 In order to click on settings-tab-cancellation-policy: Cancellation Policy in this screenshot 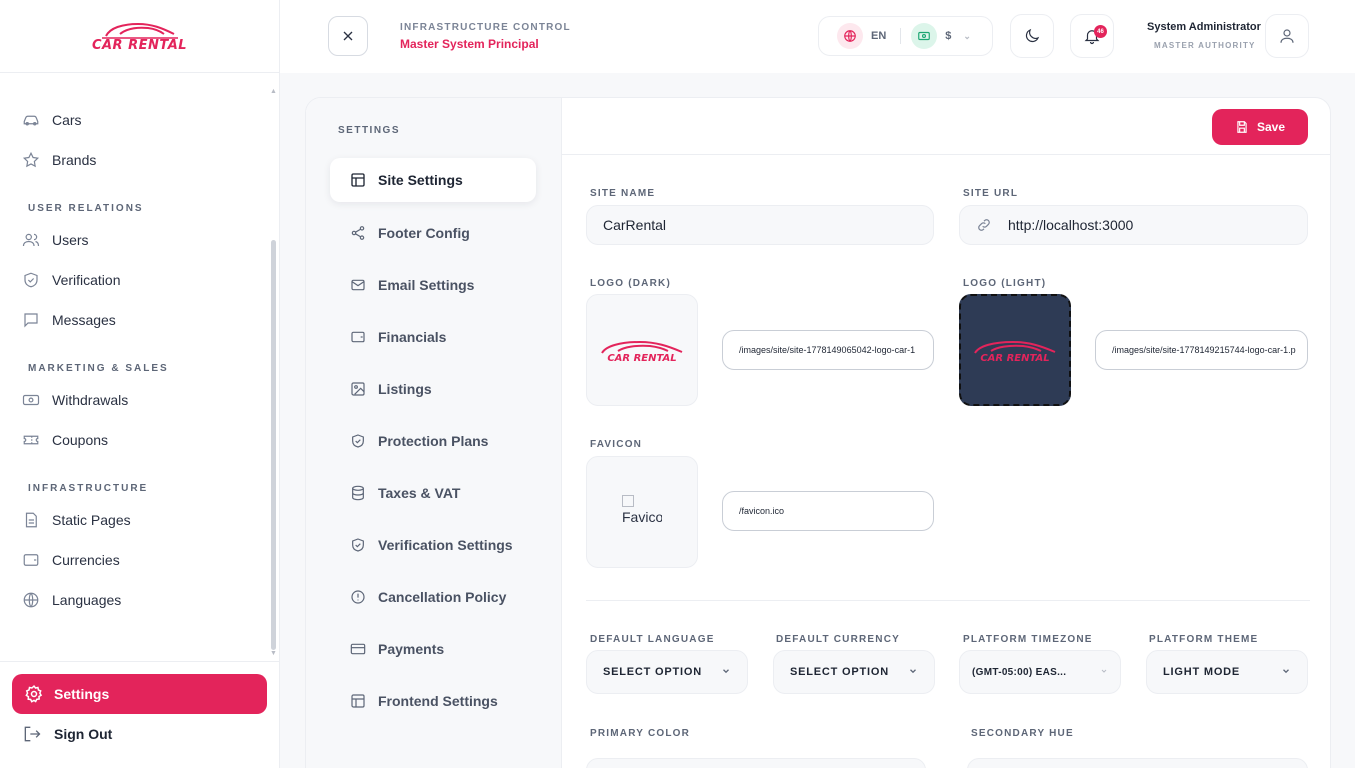, I will do `click(433, 597)`.